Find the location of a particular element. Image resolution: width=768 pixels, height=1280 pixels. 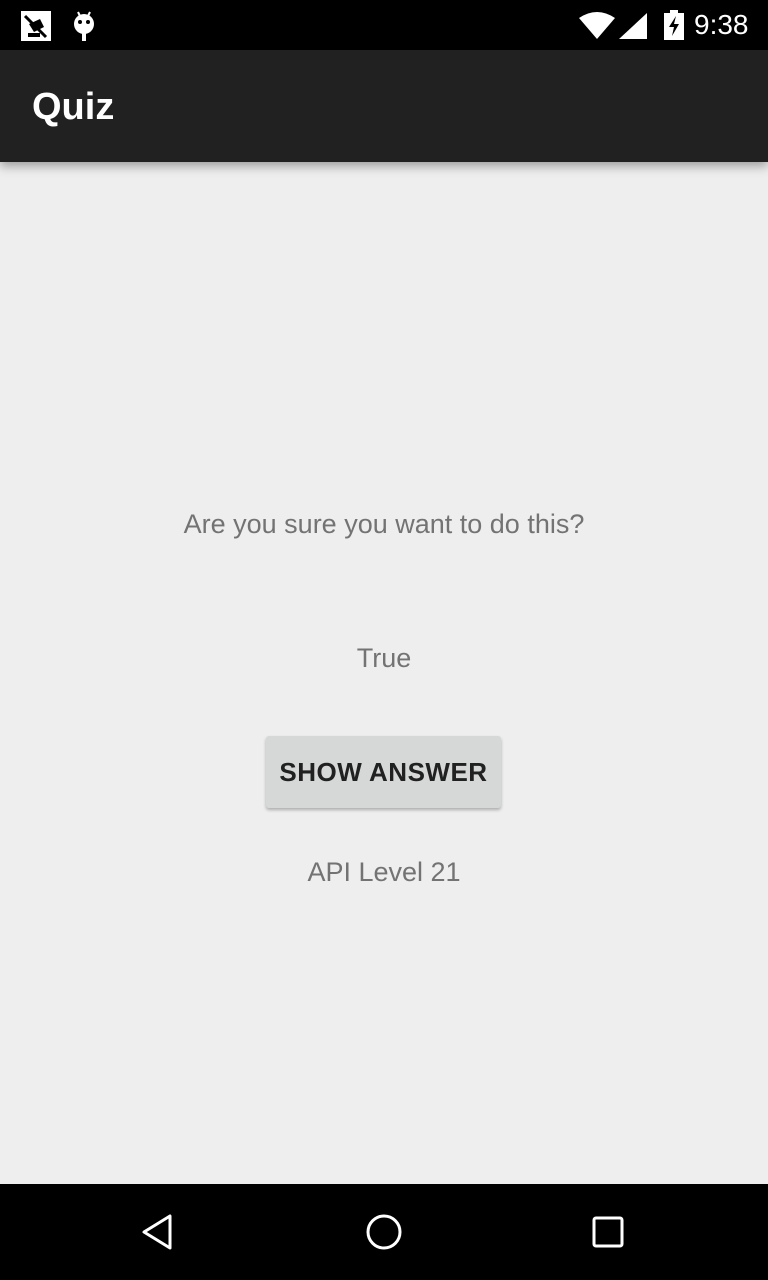

status-bar: 9:38 is located at coordinates (384, 25).